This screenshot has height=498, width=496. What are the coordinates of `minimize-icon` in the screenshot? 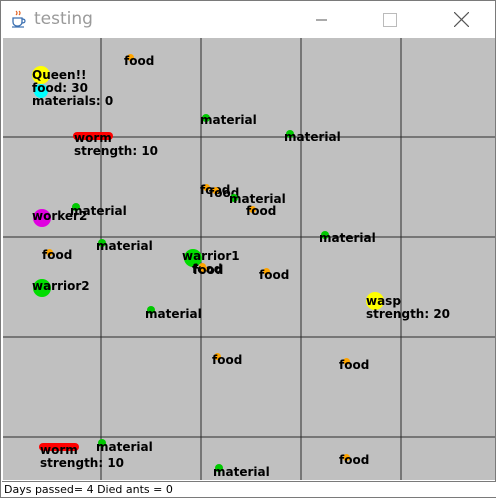 It's located at (321, 19).